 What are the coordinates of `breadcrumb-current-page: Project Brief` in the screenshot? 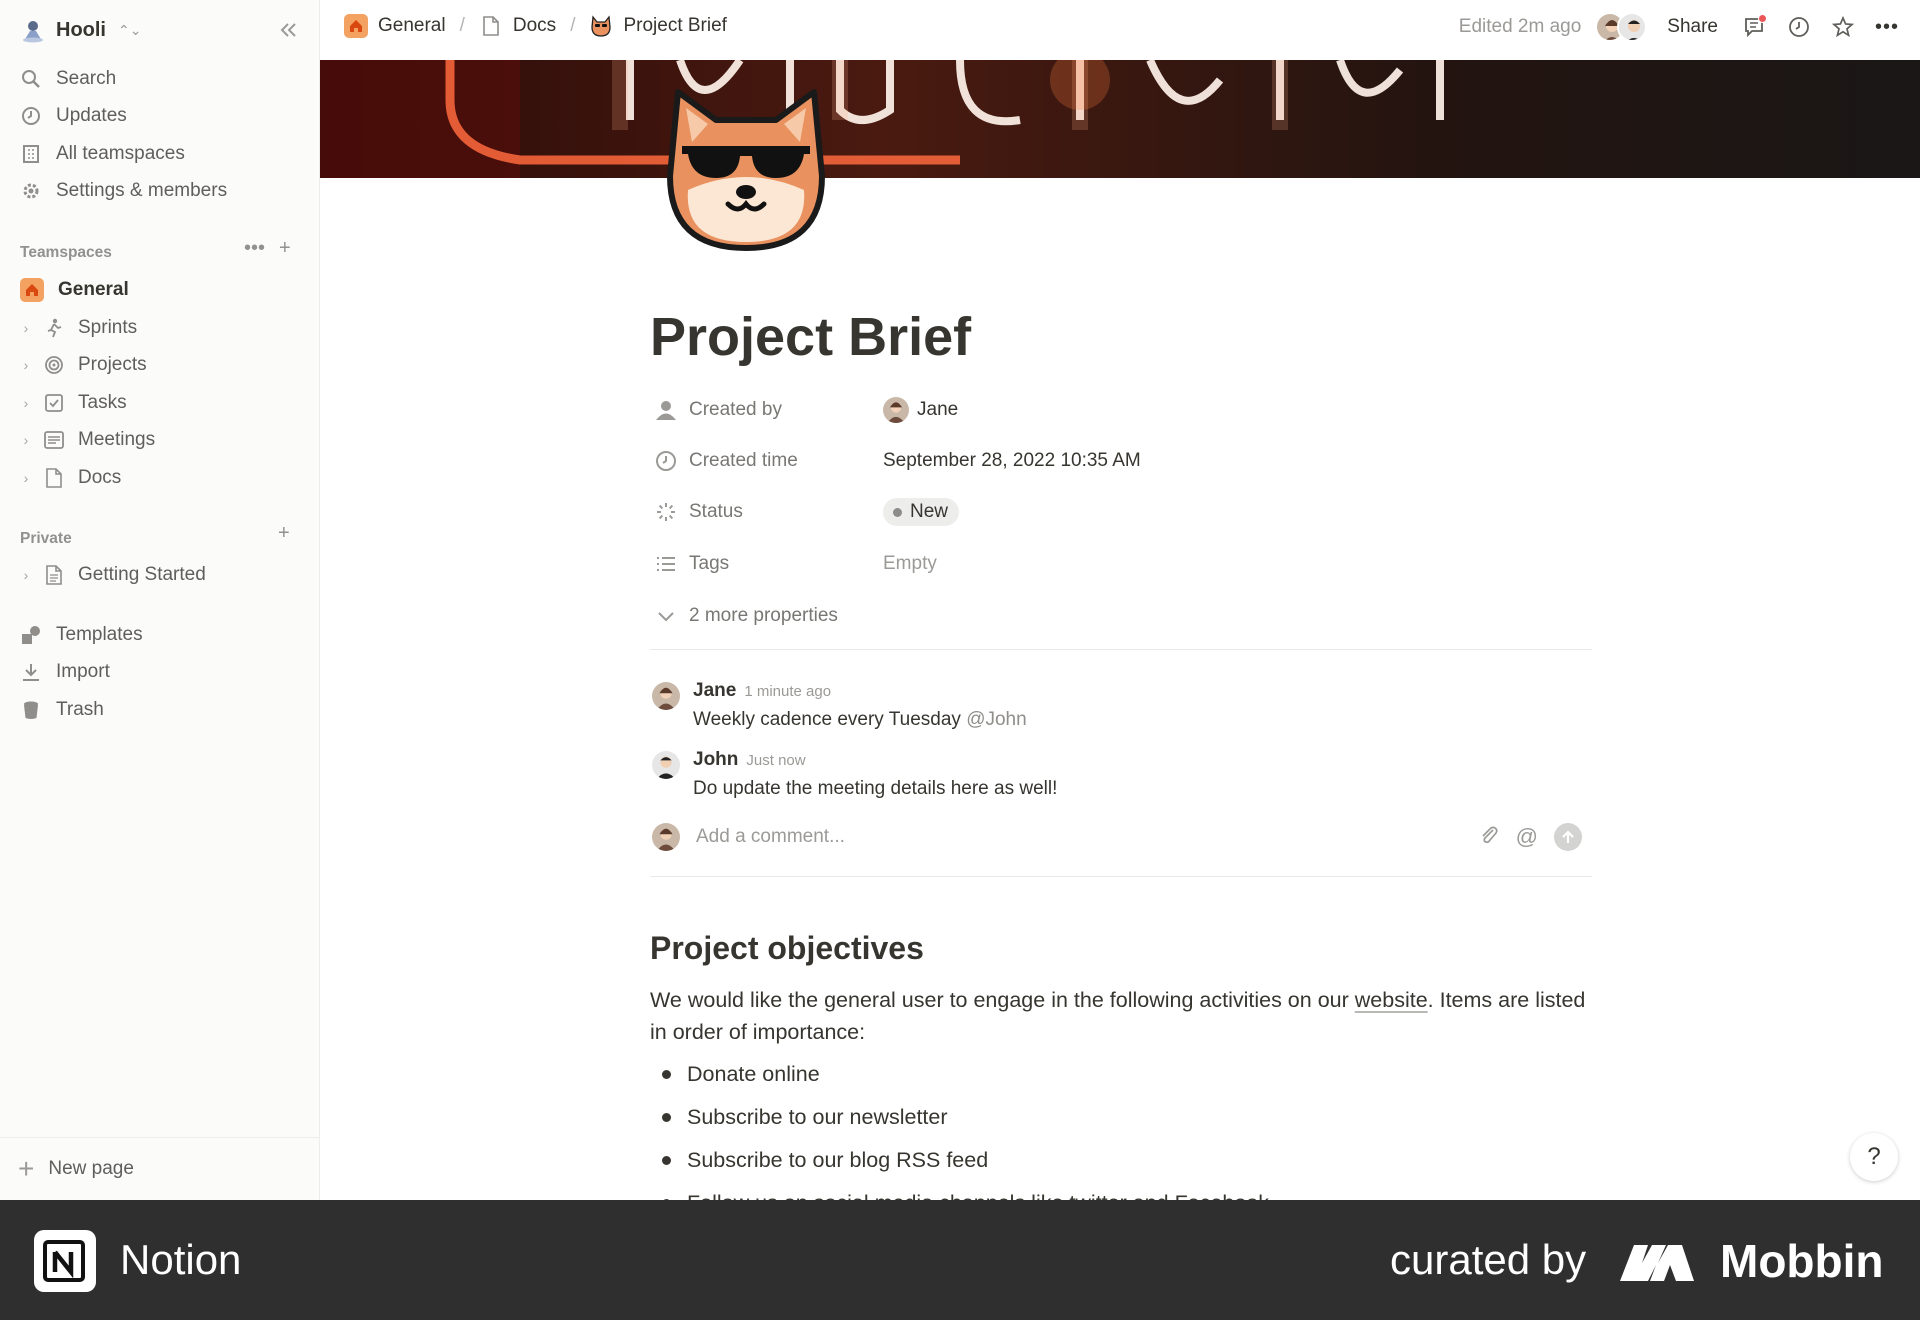 It's located at (674, 26).